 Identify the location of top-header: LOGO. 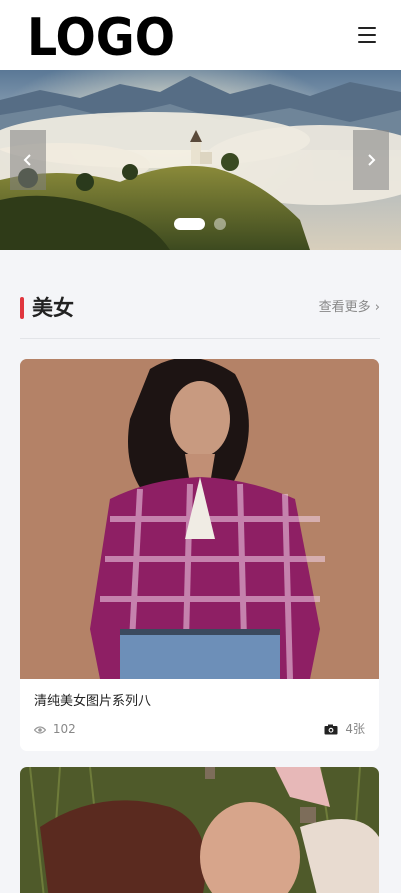
(200, 35).